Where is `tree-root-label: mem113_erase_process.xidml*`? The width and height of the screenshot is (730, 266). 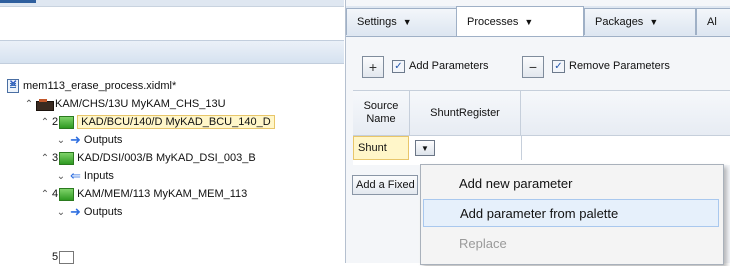
tree-root-label: mem113_erase_process.xidml* is located at coordinates (100, 86).